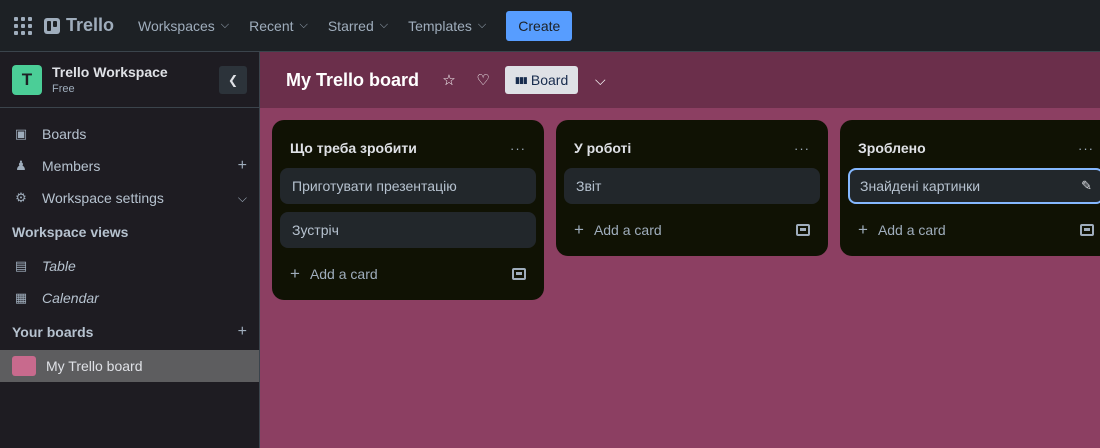  Describe the element at coordinates (129, 166) in the screenshot. I see `sidebar-item-members: ♟ Members +` at that location.